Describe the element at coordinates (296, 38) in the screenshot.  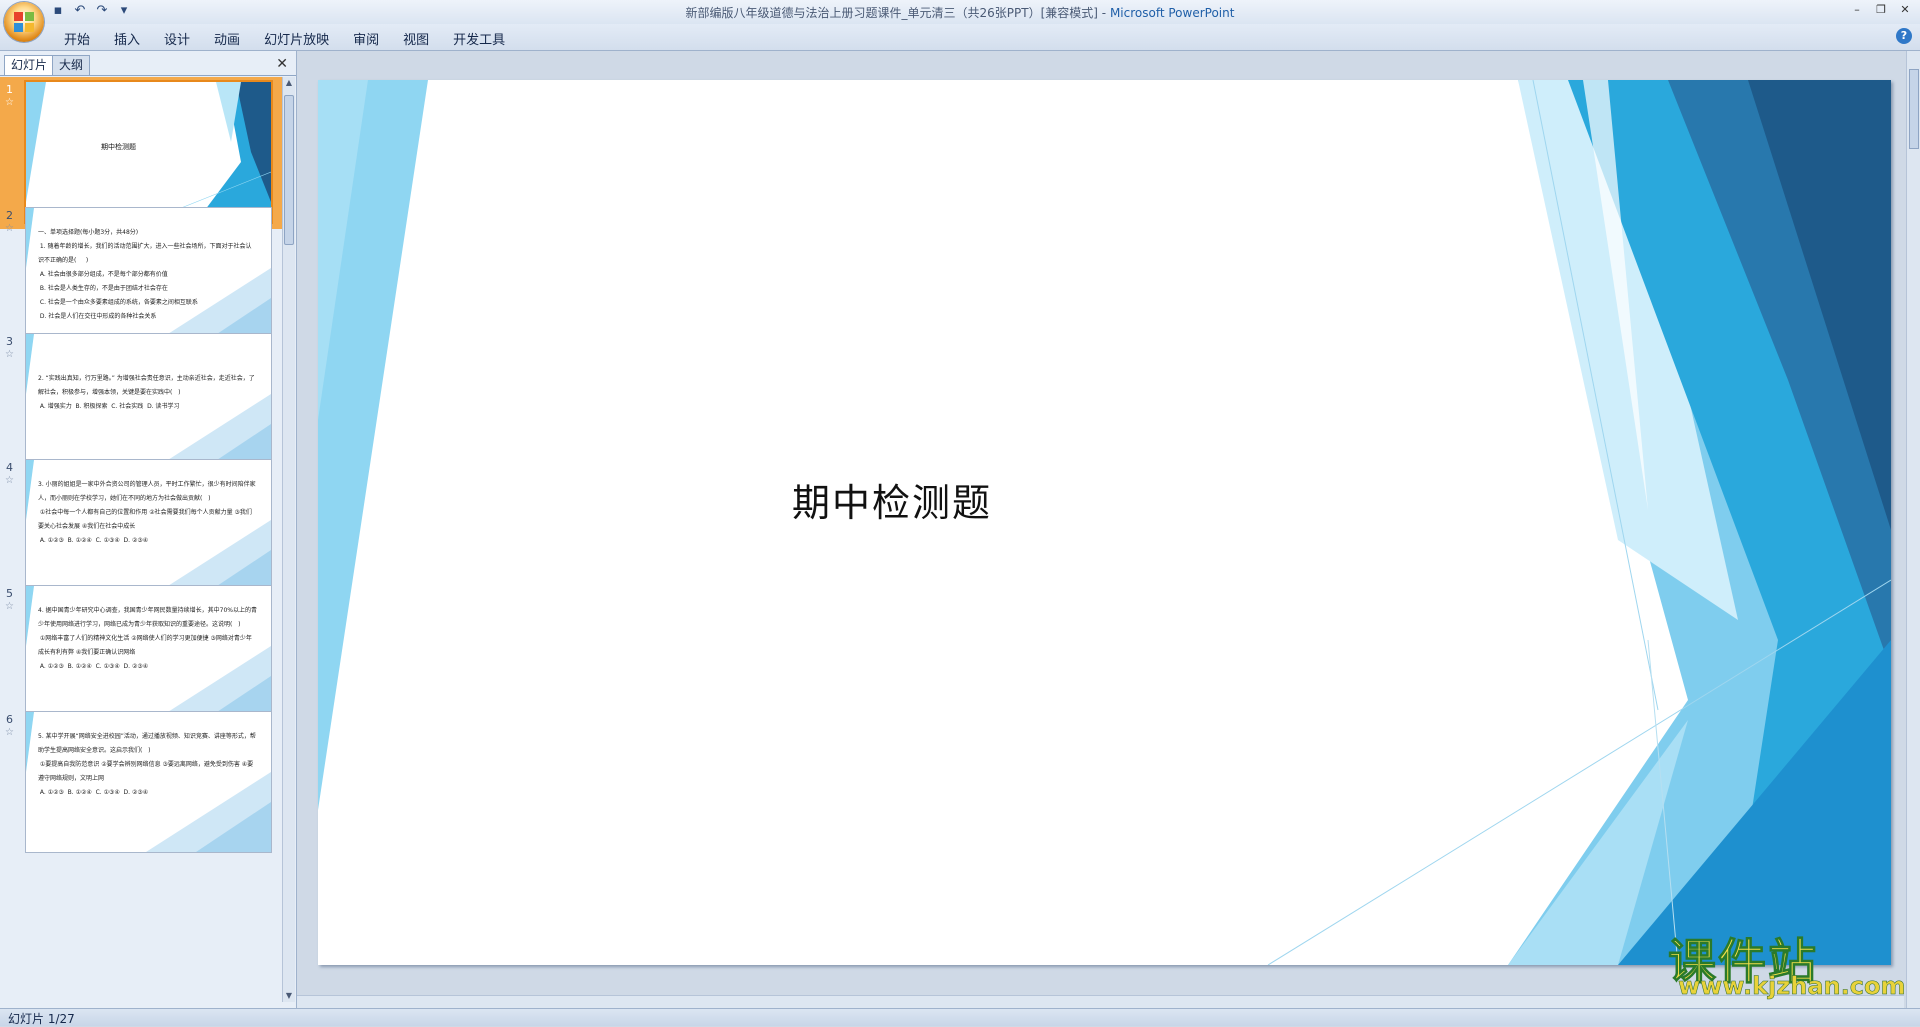
I see `tab-slideshow: 幻灯片放映` at that location.